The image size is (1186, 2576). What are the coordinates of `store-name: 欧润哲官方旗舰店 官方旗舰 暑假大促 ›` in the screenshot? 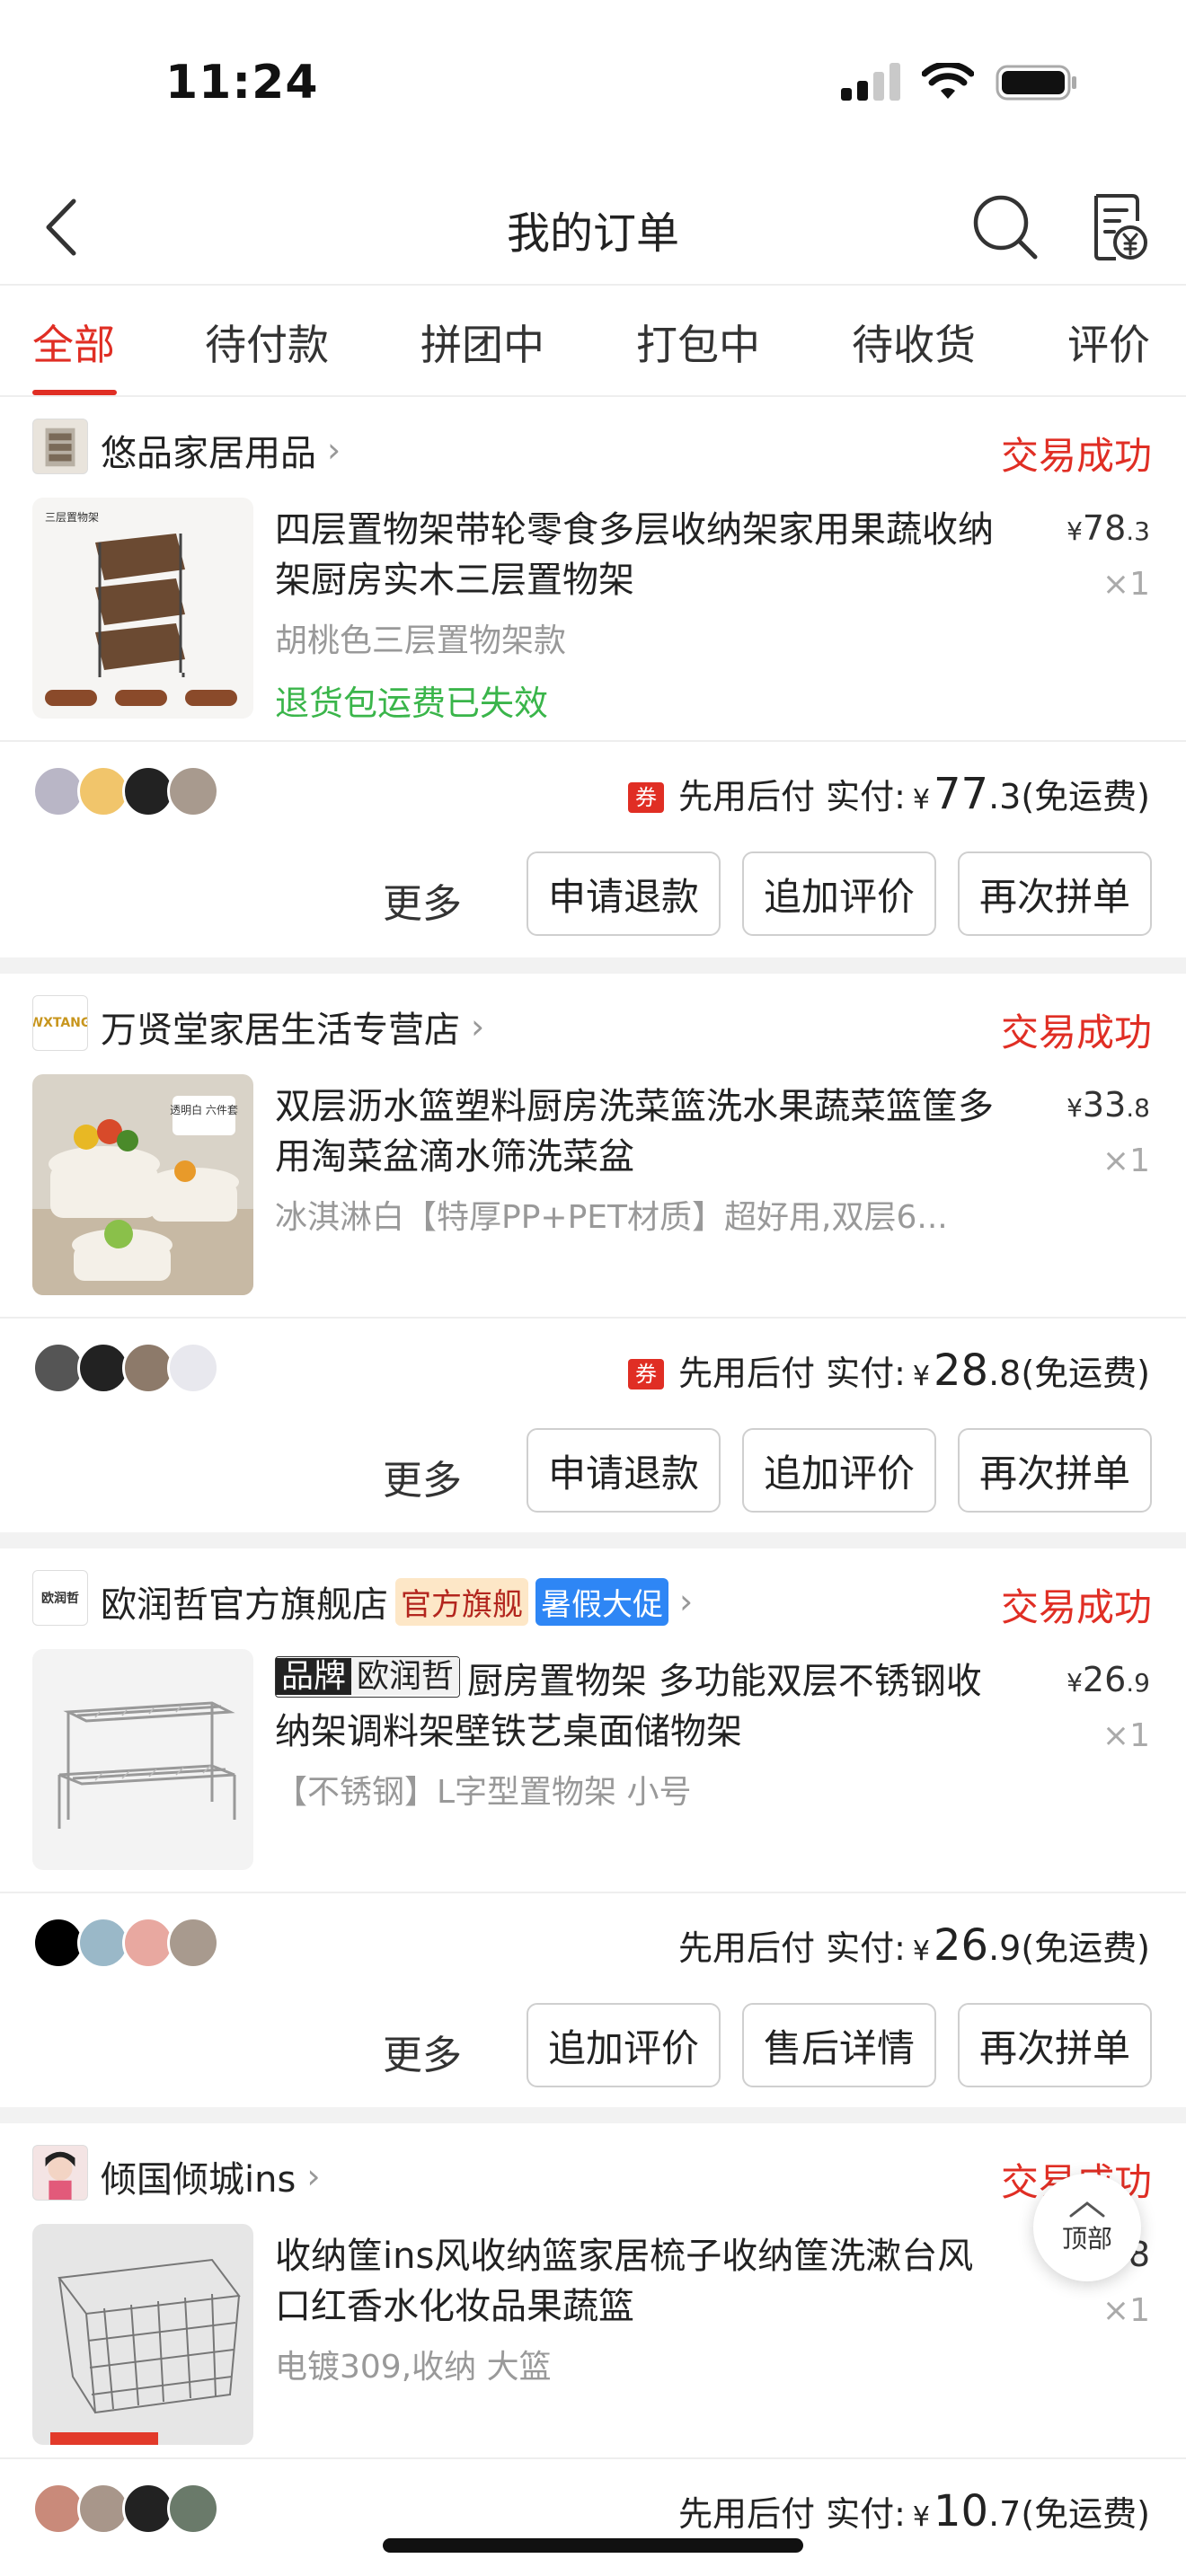 It's located at (397, 1601).